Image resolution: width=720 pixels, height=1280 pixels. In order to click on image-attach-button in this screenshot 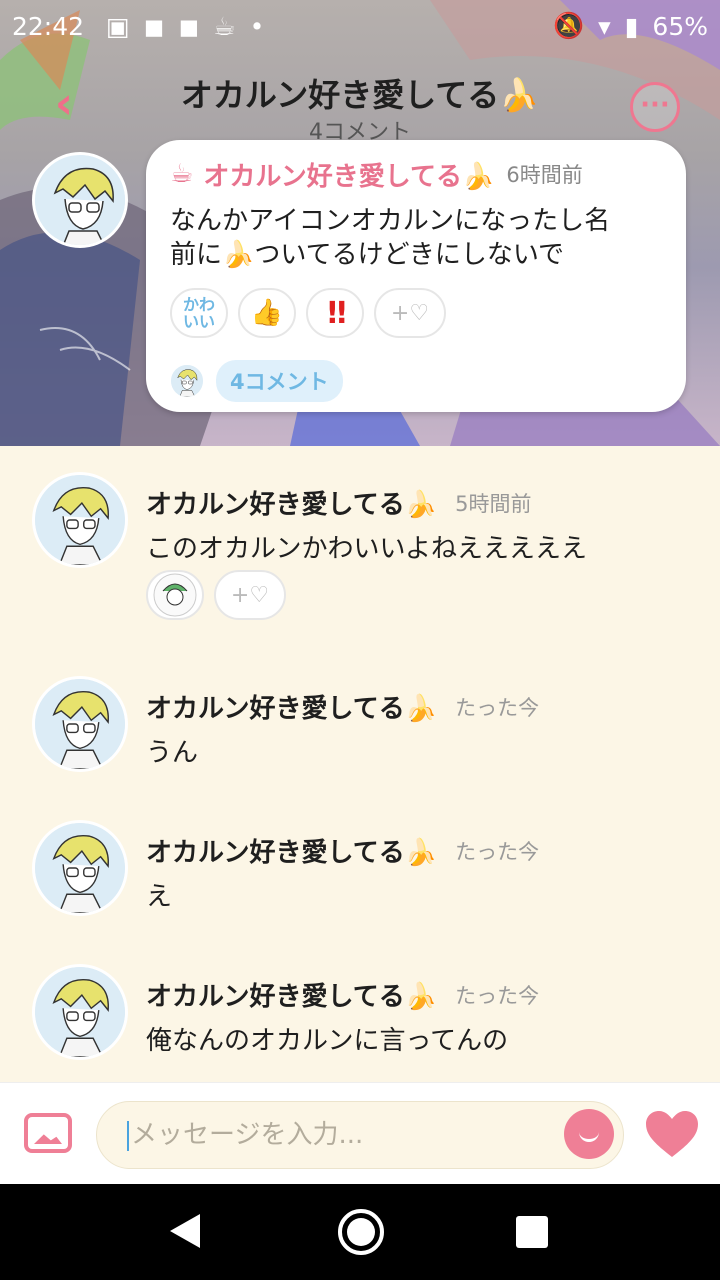, I will do `click(48, 1133)`.